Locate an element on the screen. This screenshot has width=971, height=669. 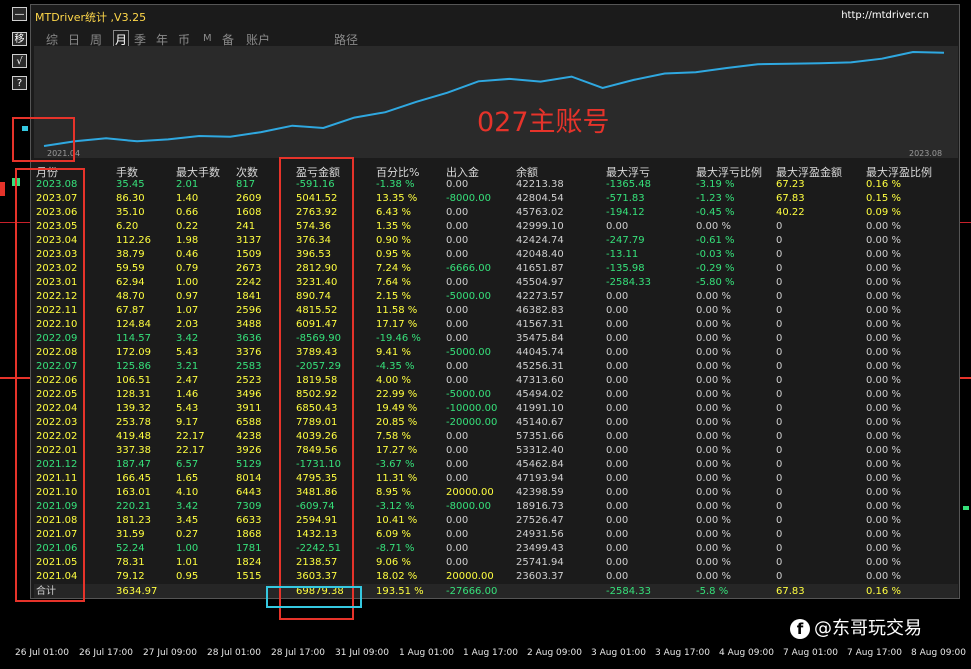
time-axis-label: 3 Aug 01:00 is located at coordinates (618, 653).